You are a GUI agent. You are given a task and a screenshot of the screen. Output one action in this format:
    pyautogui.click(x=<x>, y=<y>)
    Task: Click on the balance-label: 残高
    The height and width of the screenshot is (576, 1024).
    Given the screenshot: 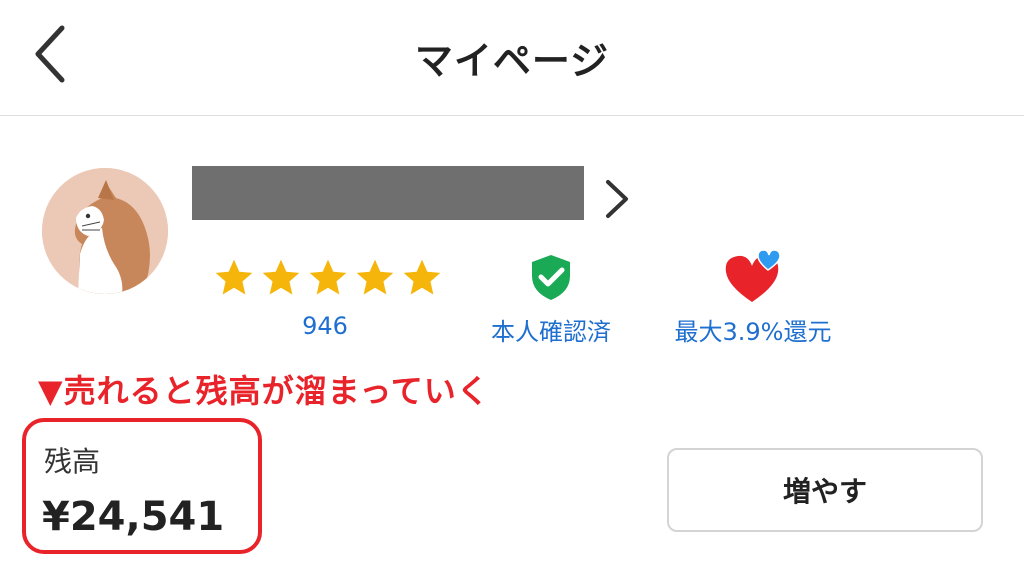 What is the action you would take?
    pyautogui.click(x=72, y=461)
    